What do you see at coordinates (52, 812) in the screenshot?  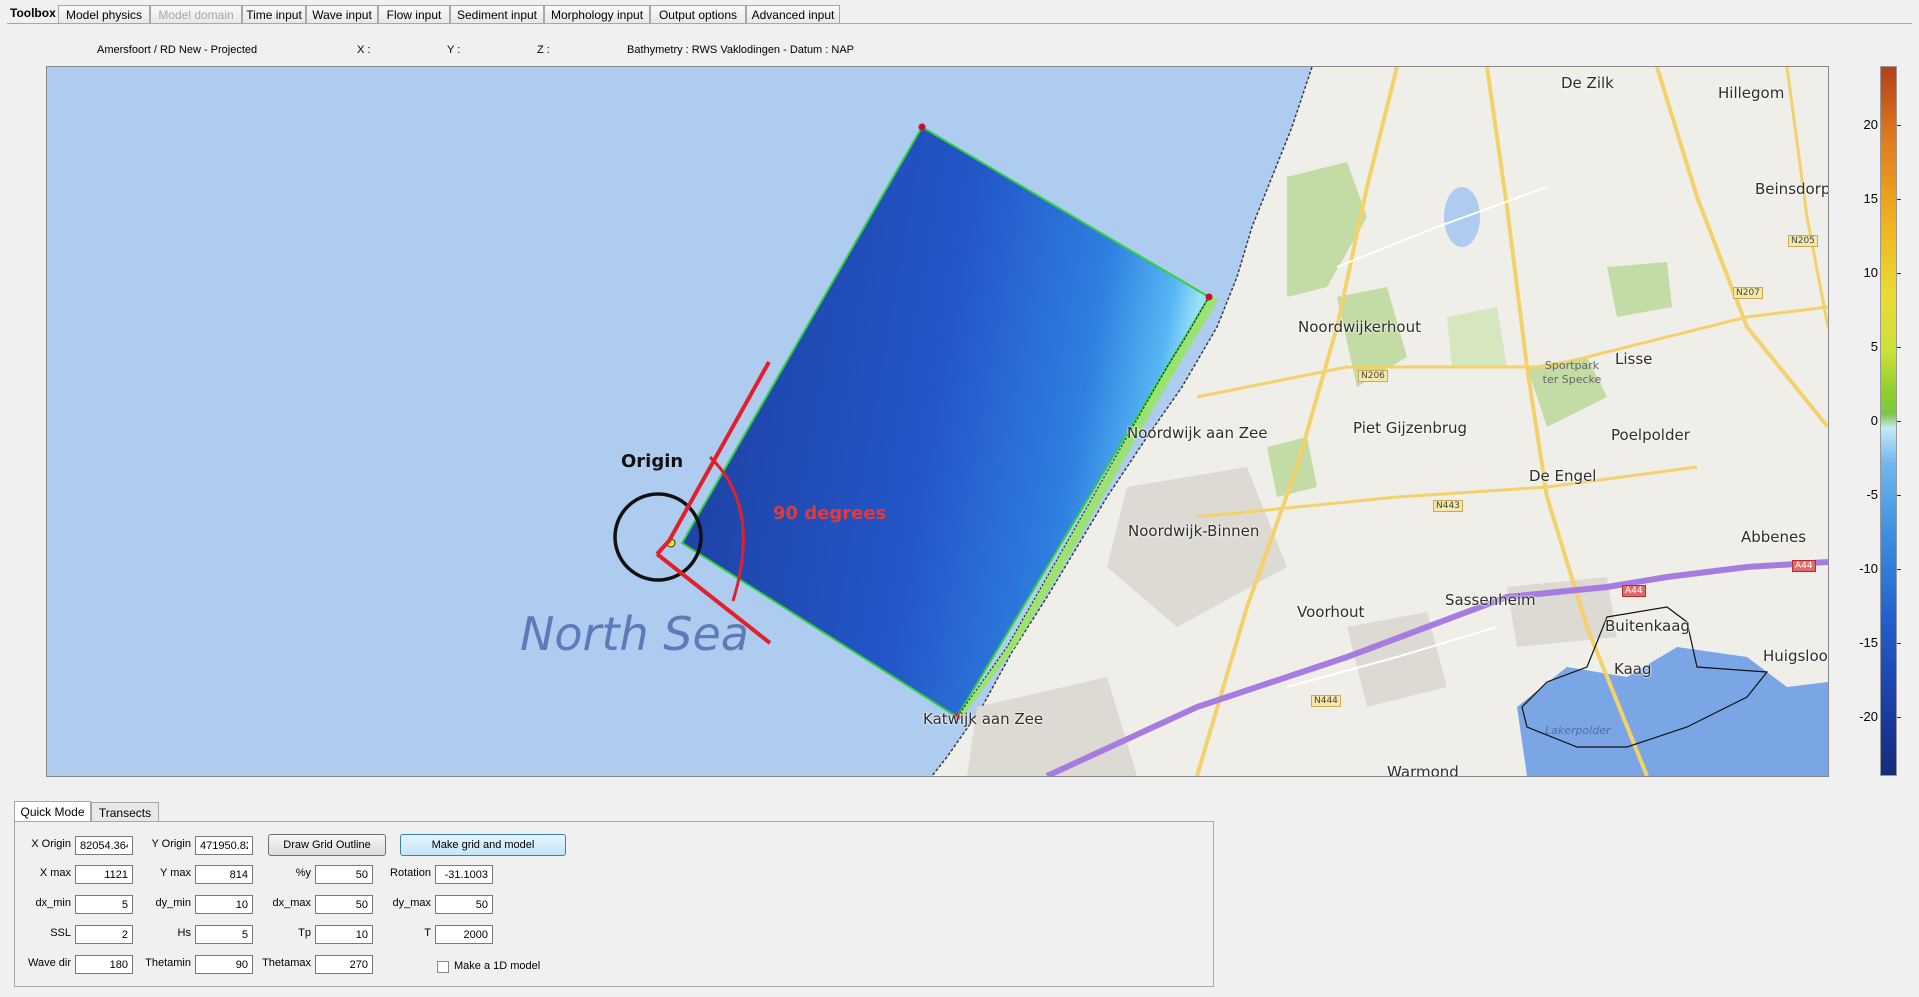 I see `tab-quick-mode: Quick Mode` at bounding box center [52, 812].